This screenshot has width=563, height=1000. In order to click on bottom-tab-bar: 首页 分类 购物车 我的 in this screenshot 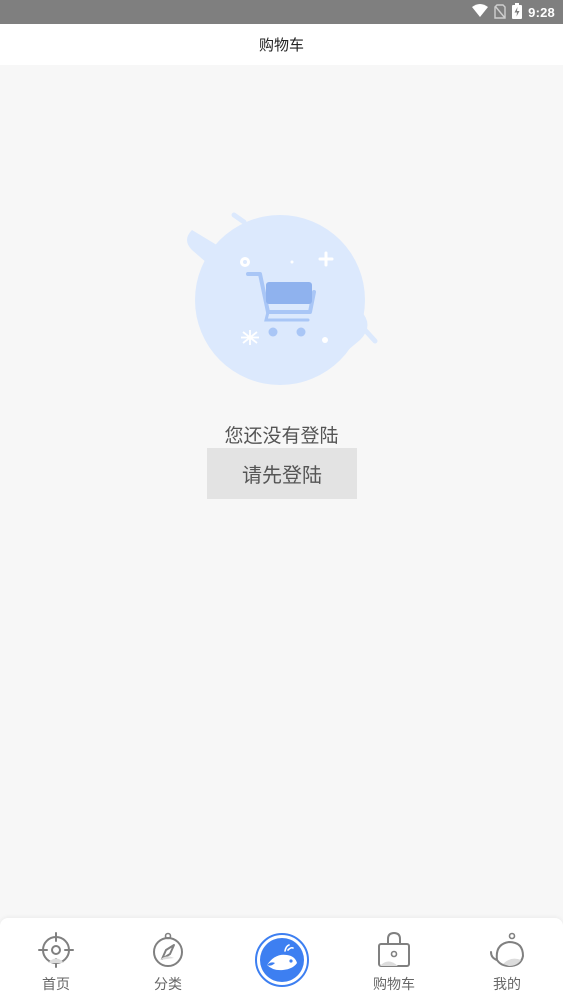, I will do `click(281, 959)`.